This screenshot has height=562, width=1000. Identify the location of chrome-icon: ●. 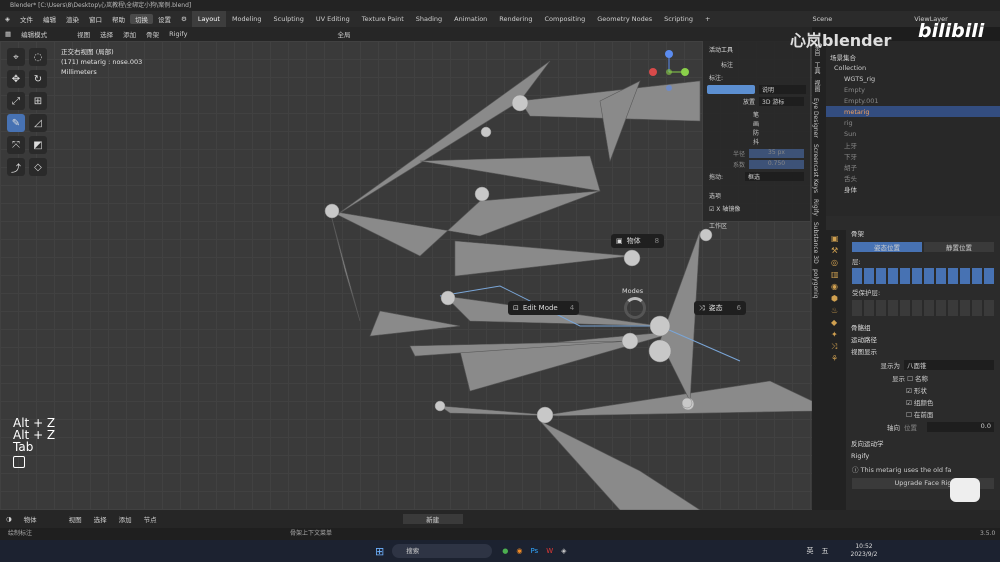
(505, 551).